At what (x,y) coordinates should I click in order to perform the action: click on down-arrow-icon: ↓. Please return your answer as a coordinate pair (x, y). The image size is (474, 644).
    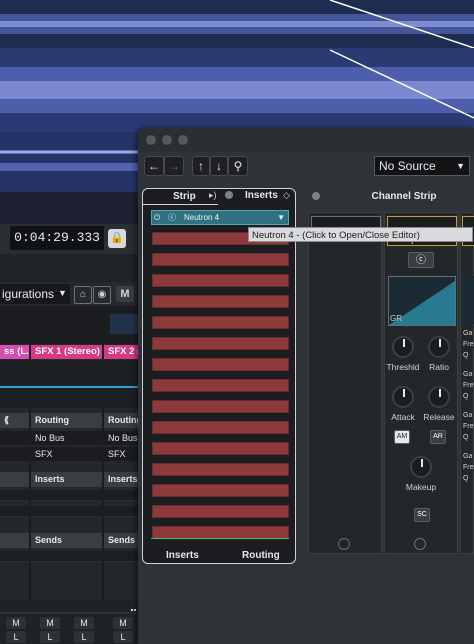
    Looking at the image, I should click on (219, 166).